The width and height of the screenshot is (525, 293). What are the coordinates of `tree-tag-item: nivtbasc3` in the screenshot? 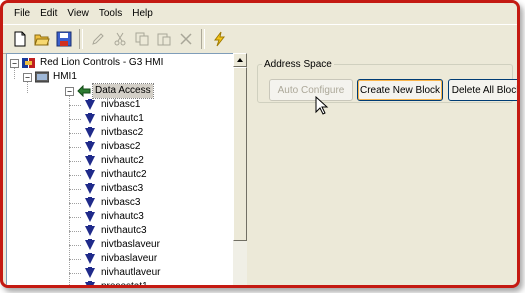 It's located at (114, 189).